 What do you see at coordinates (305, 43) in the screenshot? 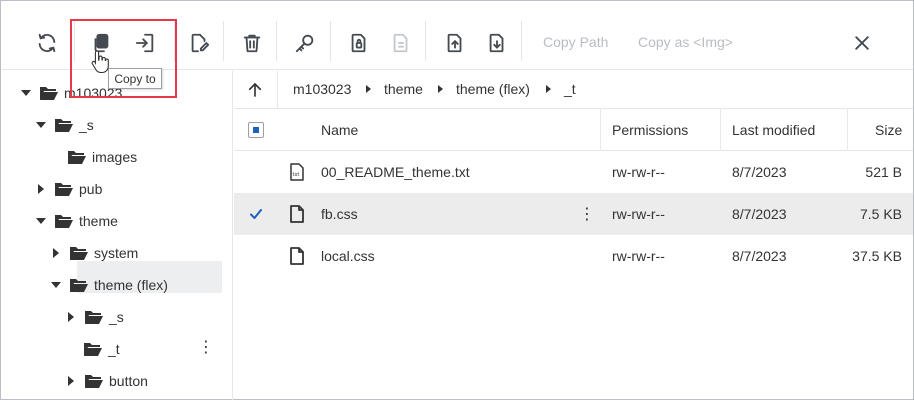
I see `key-icon` at bounding box center [305, 43].